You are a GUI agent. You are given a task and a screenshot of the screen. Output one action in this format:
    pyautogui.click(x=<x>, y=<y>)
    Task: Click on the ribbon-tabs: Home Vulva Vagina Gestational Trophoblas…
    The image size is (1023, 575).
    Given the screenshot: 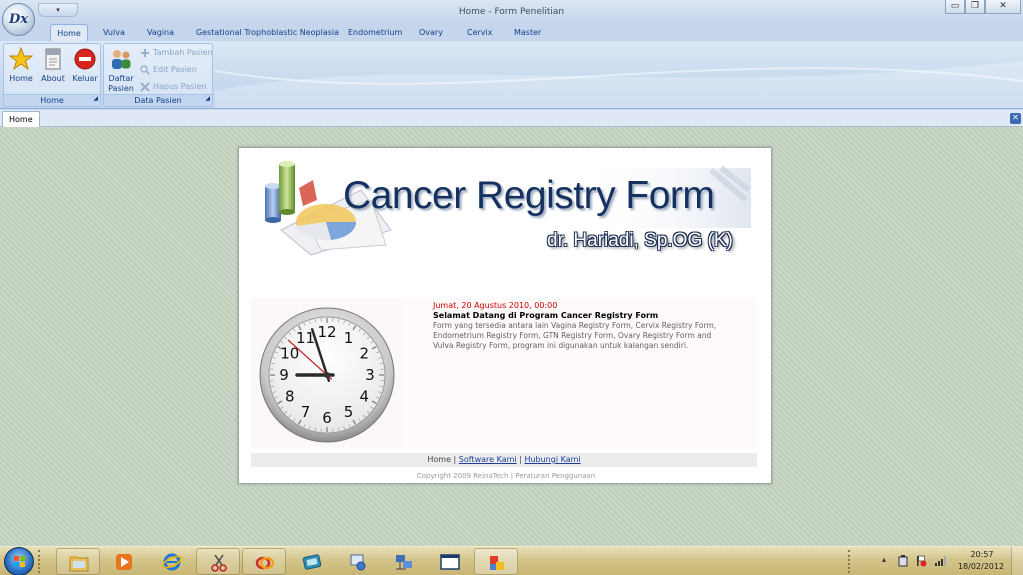 What is the action you would take?
    pyautogui.click(x=511, y=32)
    